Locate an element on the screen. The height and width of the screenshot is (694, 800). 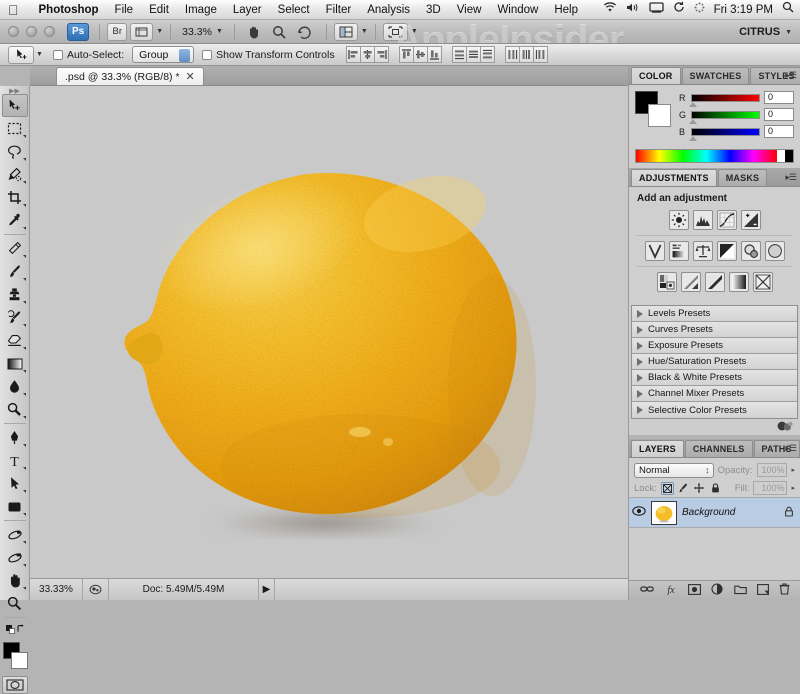
gradient-tool is located at coordinates (15, 363).